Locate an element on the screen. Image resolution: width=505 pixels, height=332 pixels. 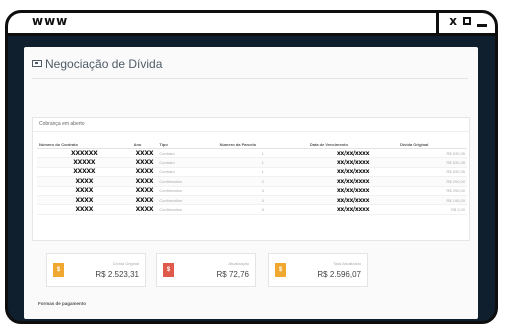
card-value: R$ 72,76 is located at coordinates (232, 274).